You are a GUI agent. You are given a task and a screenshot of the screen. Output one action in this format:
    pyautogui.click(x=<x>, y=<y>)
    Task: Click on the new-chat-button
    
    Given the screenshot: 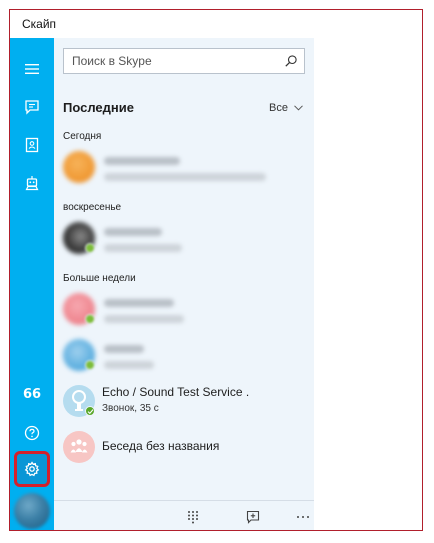 What is the action you would take?
    pyautogui.click(x=253, y=517)
    